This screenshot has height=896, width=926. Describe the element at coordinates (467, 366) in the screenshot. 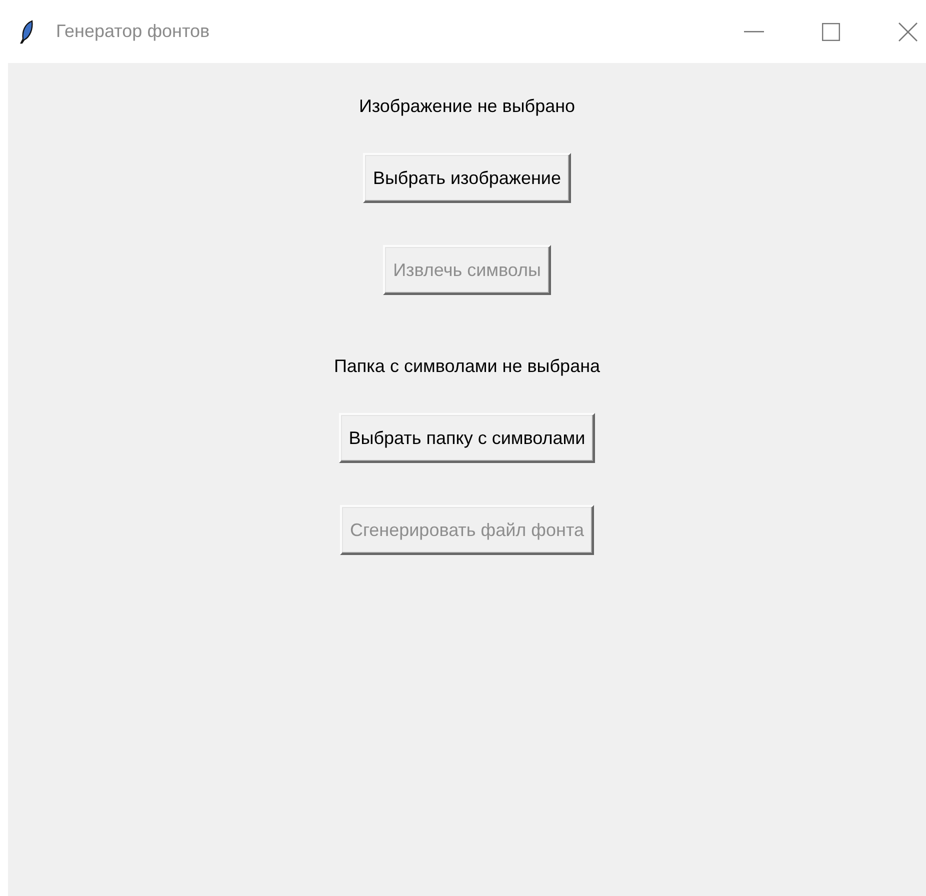

I see `status-label: Папка с символами не выбрана` at that location.